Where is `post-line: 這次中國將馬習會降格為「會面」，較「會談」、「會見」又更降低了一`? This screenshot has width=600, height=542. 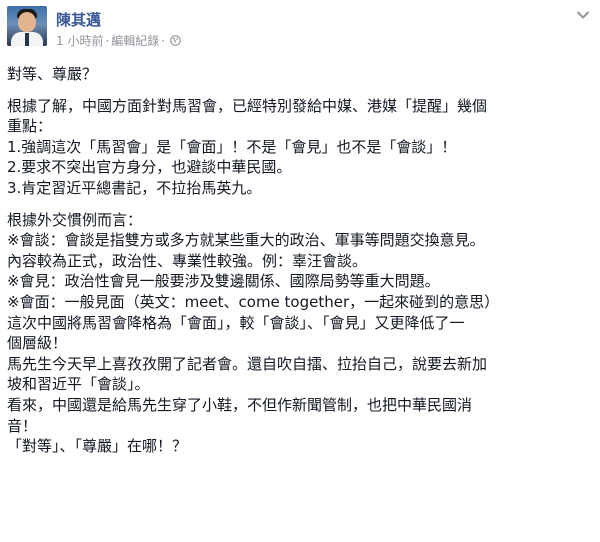
post-line: 這次中國將馬習會降格為「會面」，較「會談」、「會見」又更降低了一 is located at coordinates (236, 322).